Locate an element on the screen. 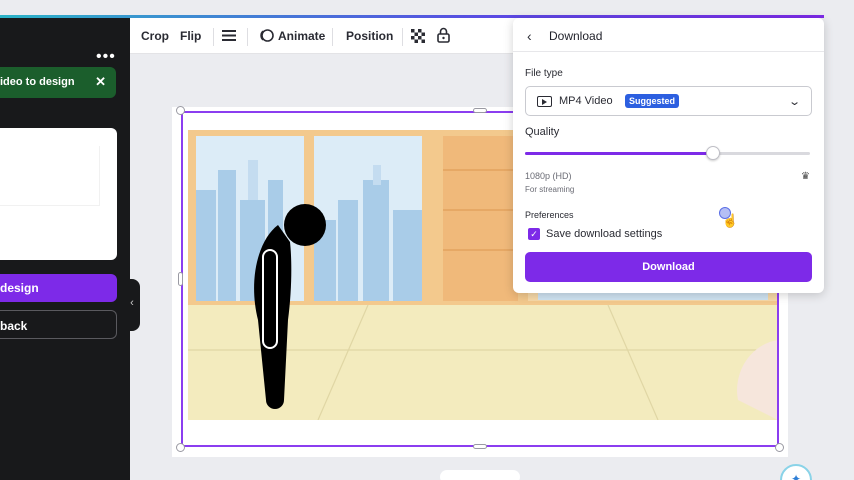 This screenshot has width=854, height=480. animate-button: Animate is located at coordinates (301, 36).